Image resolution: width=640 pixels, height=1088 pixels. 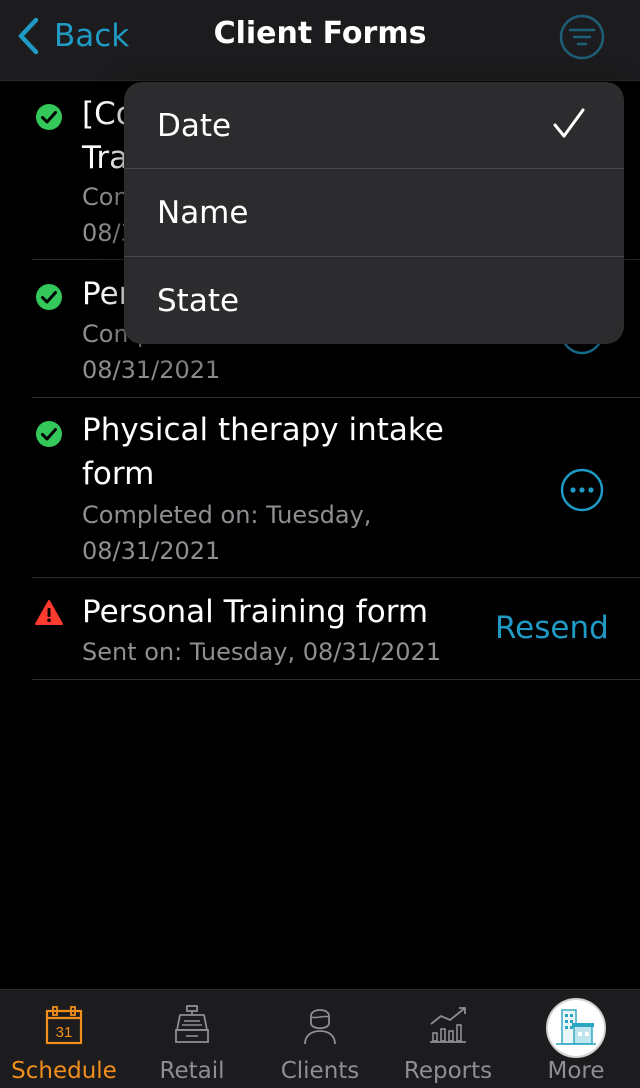 I want to click on back-button: Back, so click(x=72, y=36).